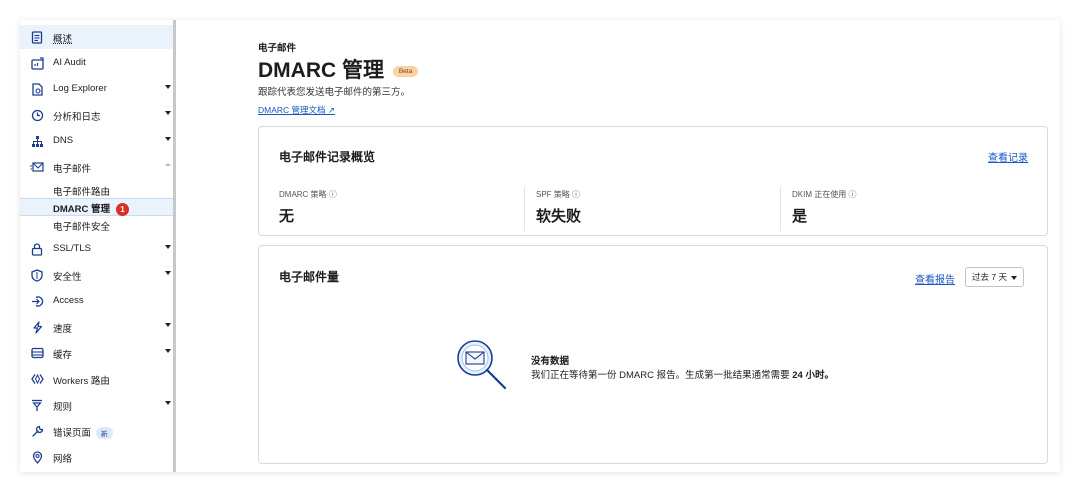  Describe the element at coordinates (37, 249) in the screenshot. I see `lock-icon` at that location.